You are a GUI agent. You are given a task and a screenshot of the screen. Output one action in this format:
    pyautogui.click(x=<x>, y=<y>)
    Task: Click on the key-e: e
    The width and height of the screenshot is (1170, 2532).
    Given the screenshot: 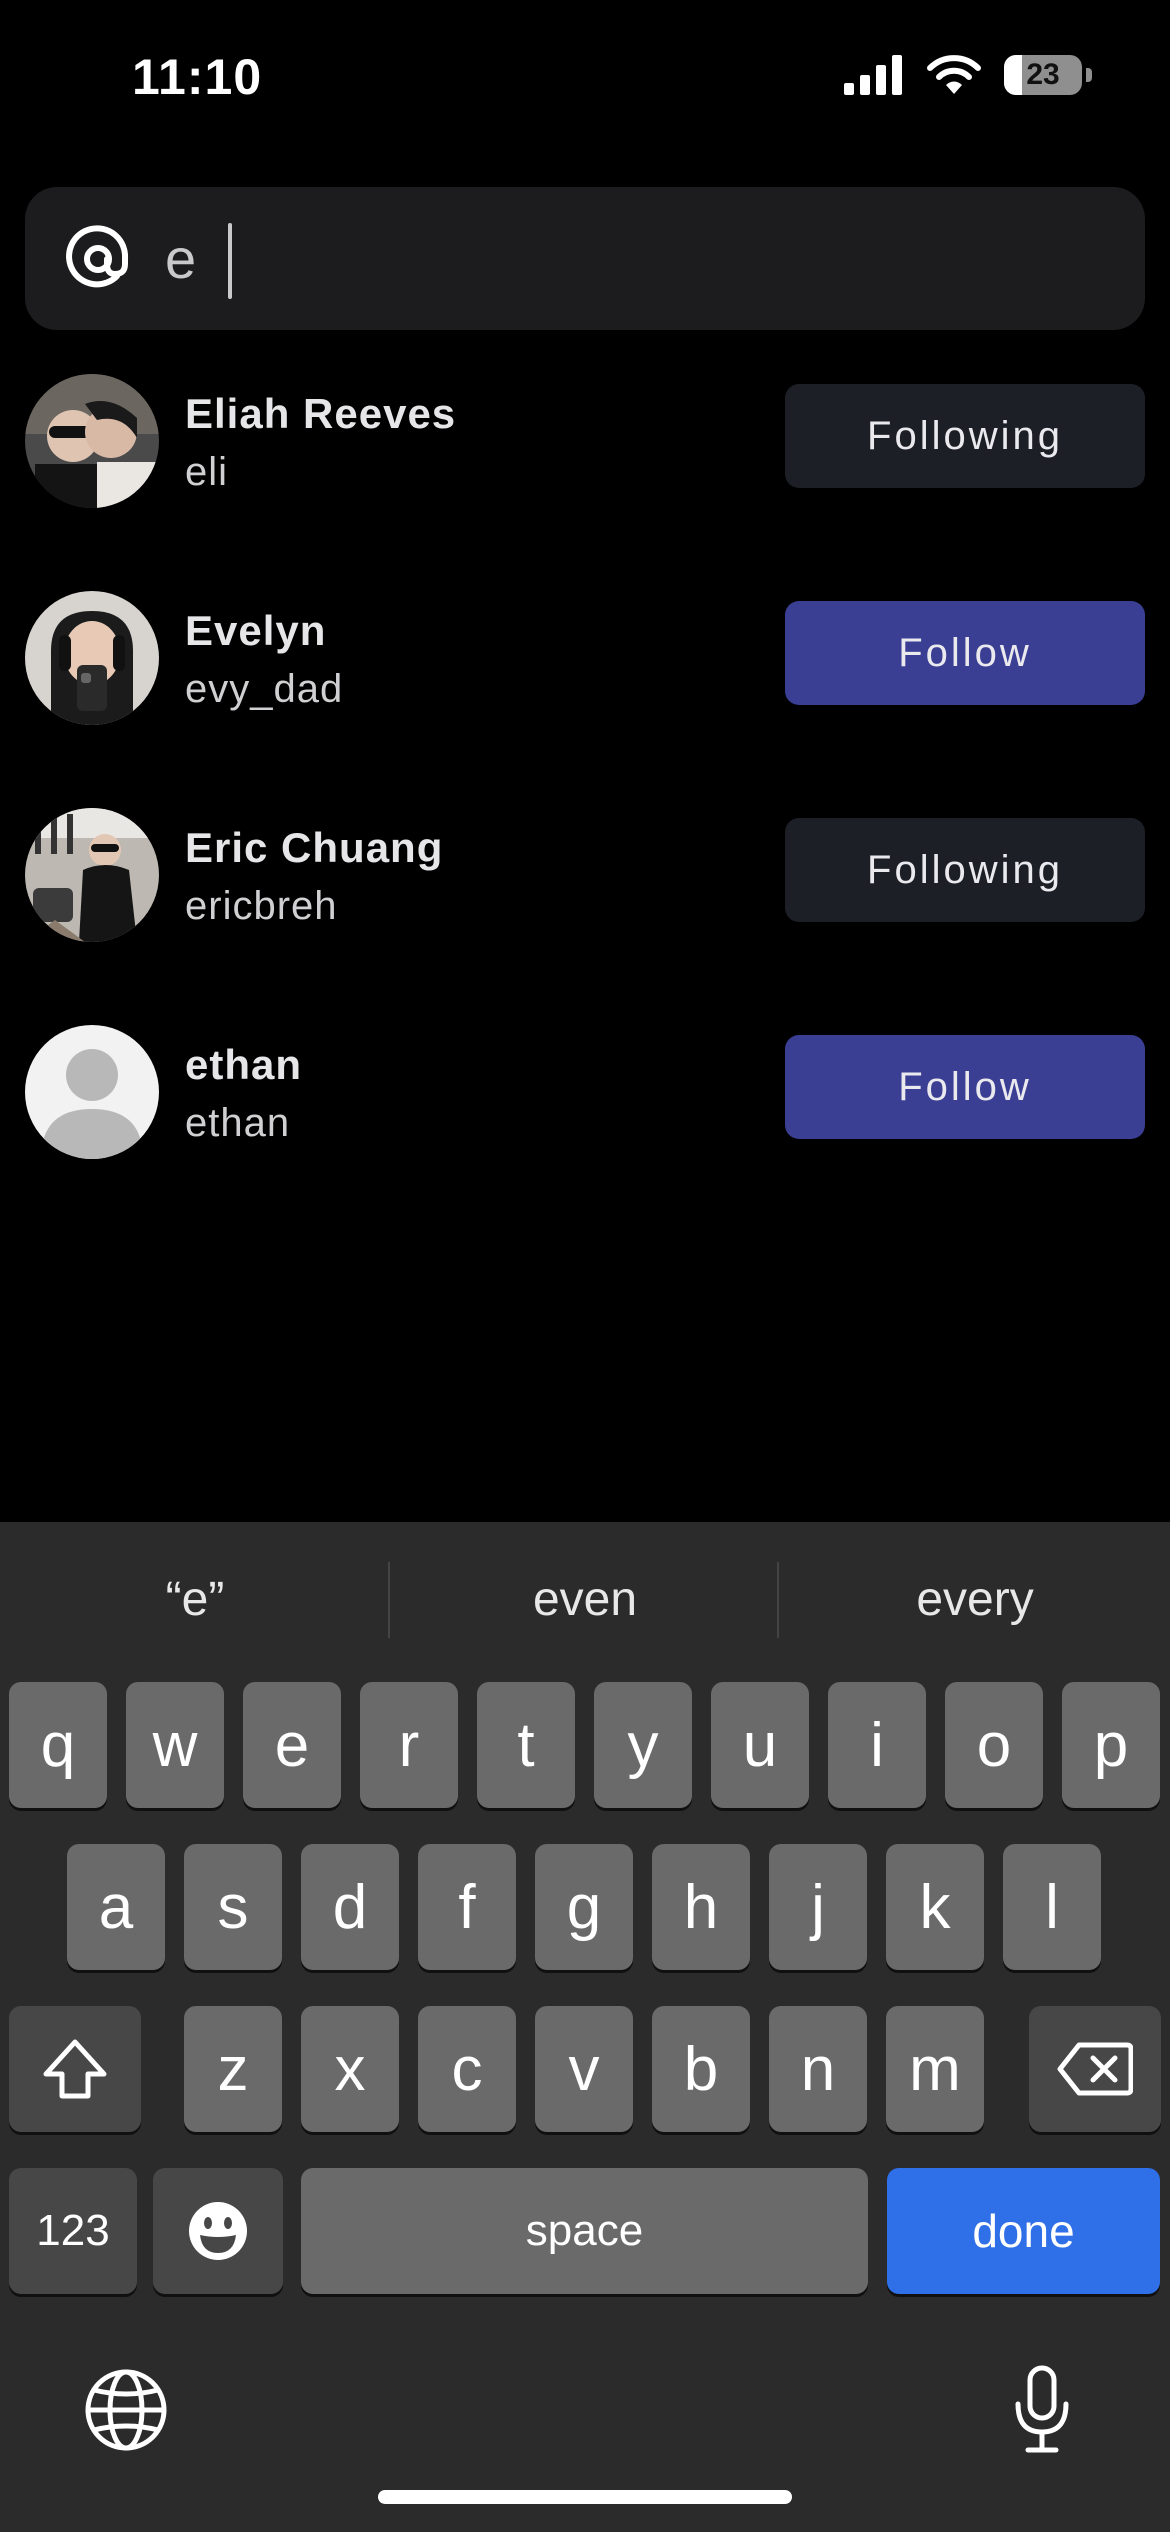 What is the action you would take?
    pyautogui.click(x=292, y=1745)
    